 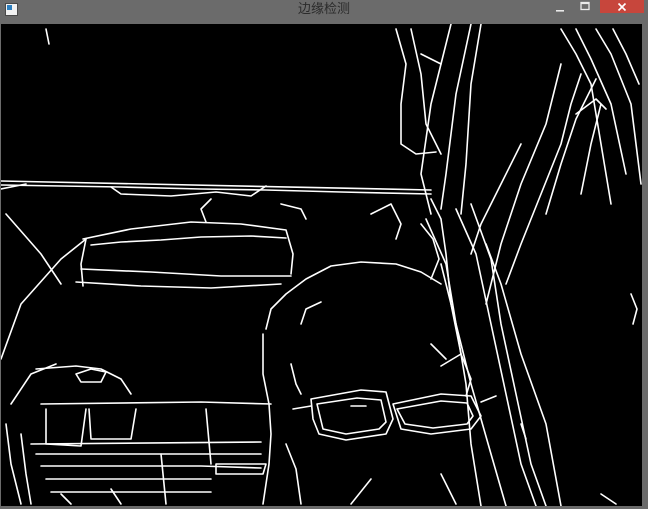 I want to click on maximize-icon, so click(x=585, y=6).